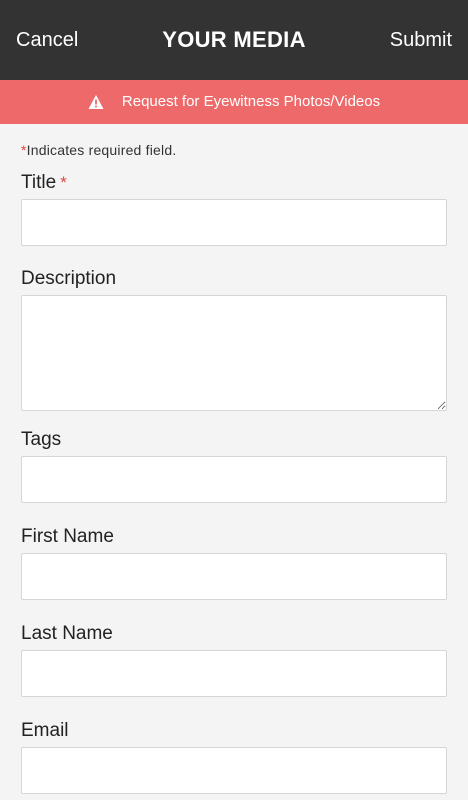  What do you see at coordinates (63, 182) in the screenshot?
I see `required-star: *` at bounding box center [63, 182].